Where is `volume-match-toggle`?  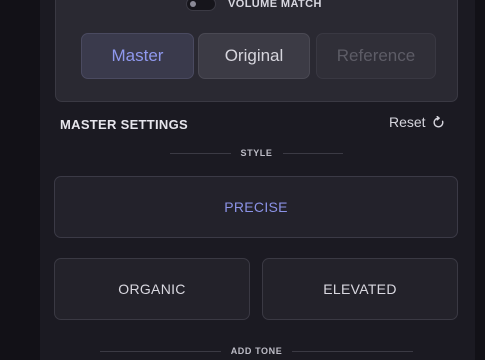
volume-match-toggle is located at coordinates (201, 5).